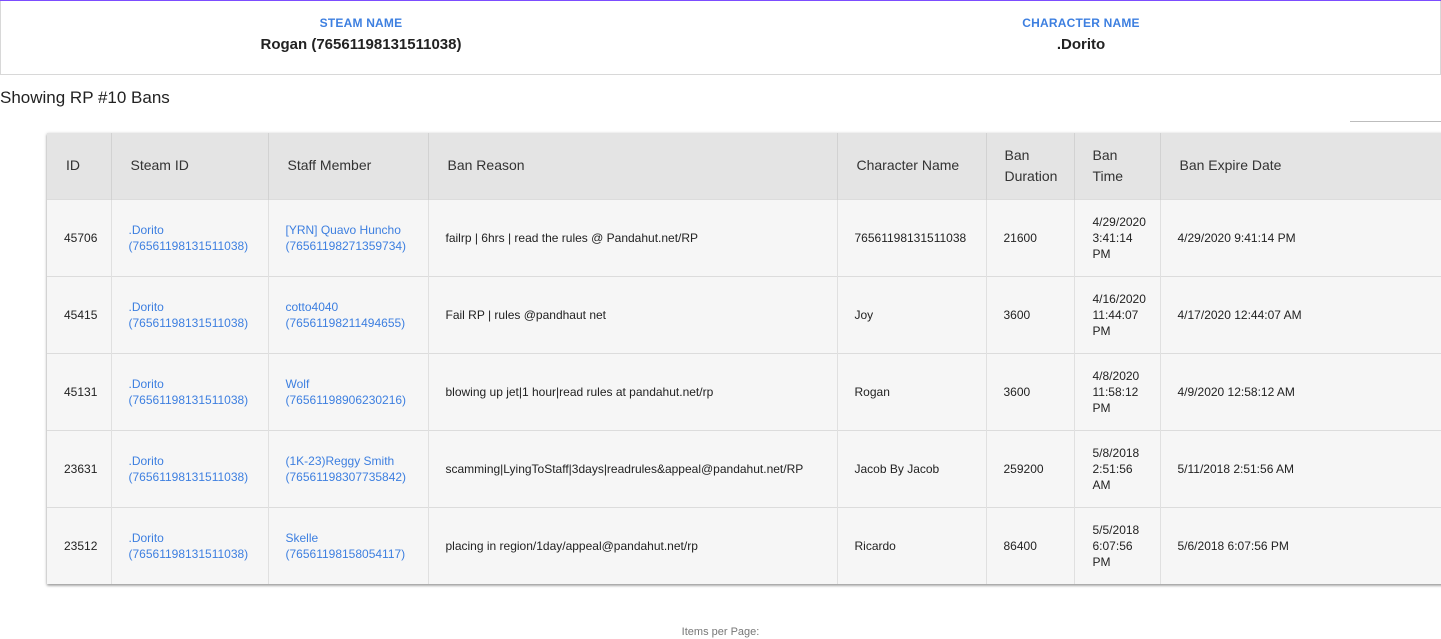 The image size is (1441, 639). What do you see at coordinates (1112, 468) in the screenshot?
I see `ban-time-clock: 2:51:56` at bounding box center [1112, 468].